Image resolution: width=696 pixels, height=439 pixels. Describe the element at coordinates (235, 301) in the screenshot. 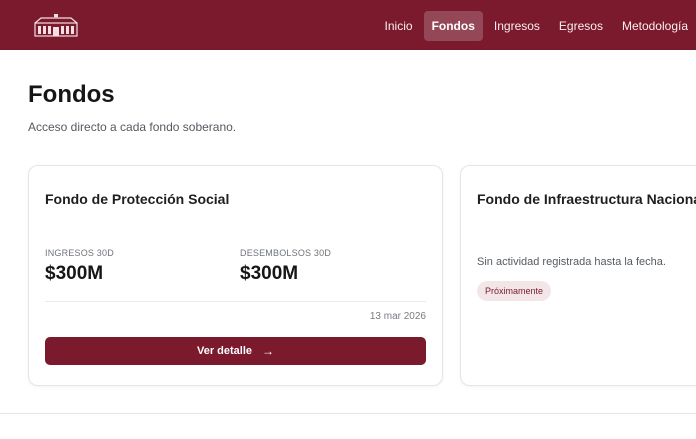

I see `card-divider` at that location.